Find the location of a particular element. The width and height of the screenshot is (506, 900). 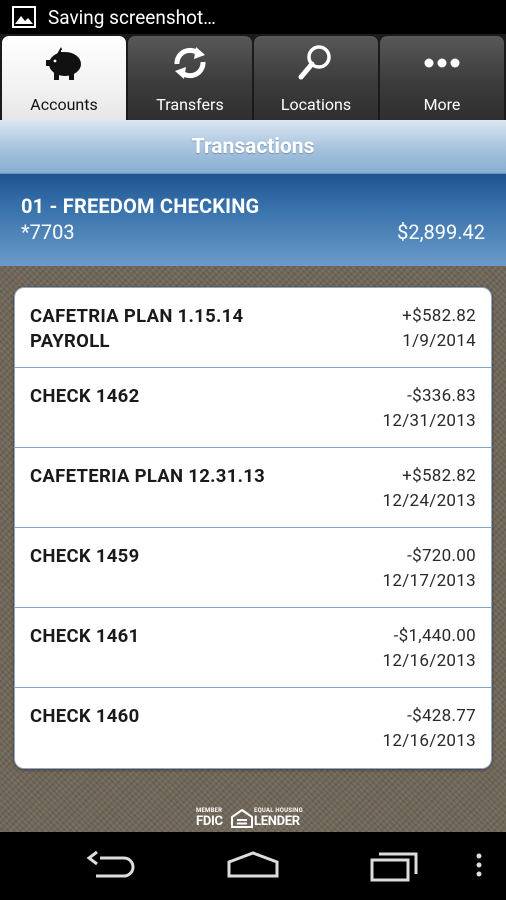

transaction-description: CHECK 1460 is located at coordinates (85, 716).